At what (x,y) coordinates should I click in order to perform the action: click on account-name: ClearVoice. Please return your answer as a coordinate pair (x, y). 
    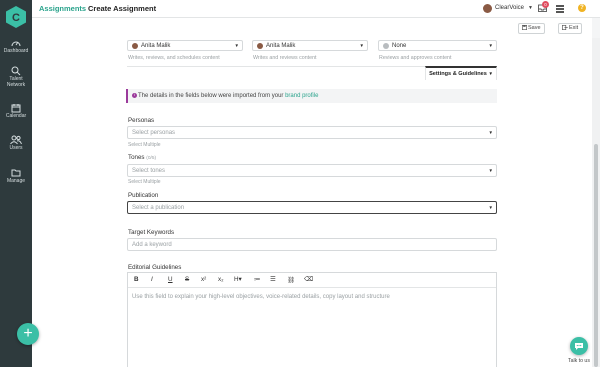
    Looking at the image, I should click on (509, 8).